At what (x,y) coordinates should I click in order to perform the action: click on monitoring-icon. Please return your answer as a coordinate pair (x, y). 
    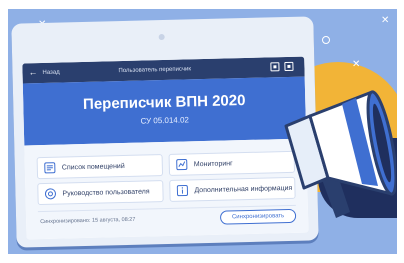
    Looking at the image, I should click on (182, 165).